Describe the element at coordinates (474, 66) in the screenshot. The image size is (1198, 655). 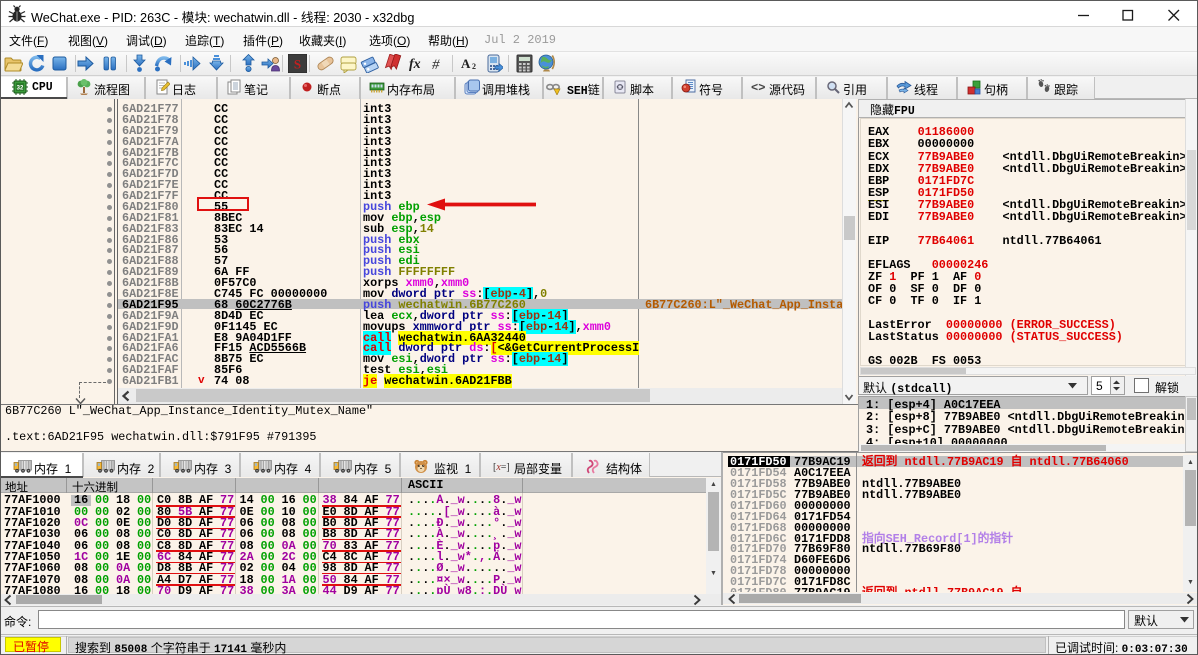
I see `svg-text: 2` at that location.